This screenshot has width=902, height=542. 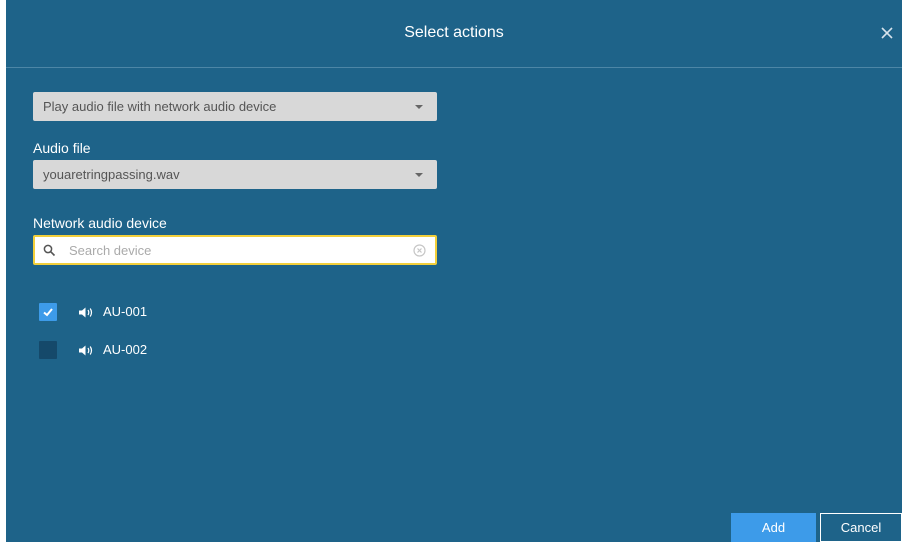 I want to click on dialog-title: Select actions, so click(x=454, y=32).